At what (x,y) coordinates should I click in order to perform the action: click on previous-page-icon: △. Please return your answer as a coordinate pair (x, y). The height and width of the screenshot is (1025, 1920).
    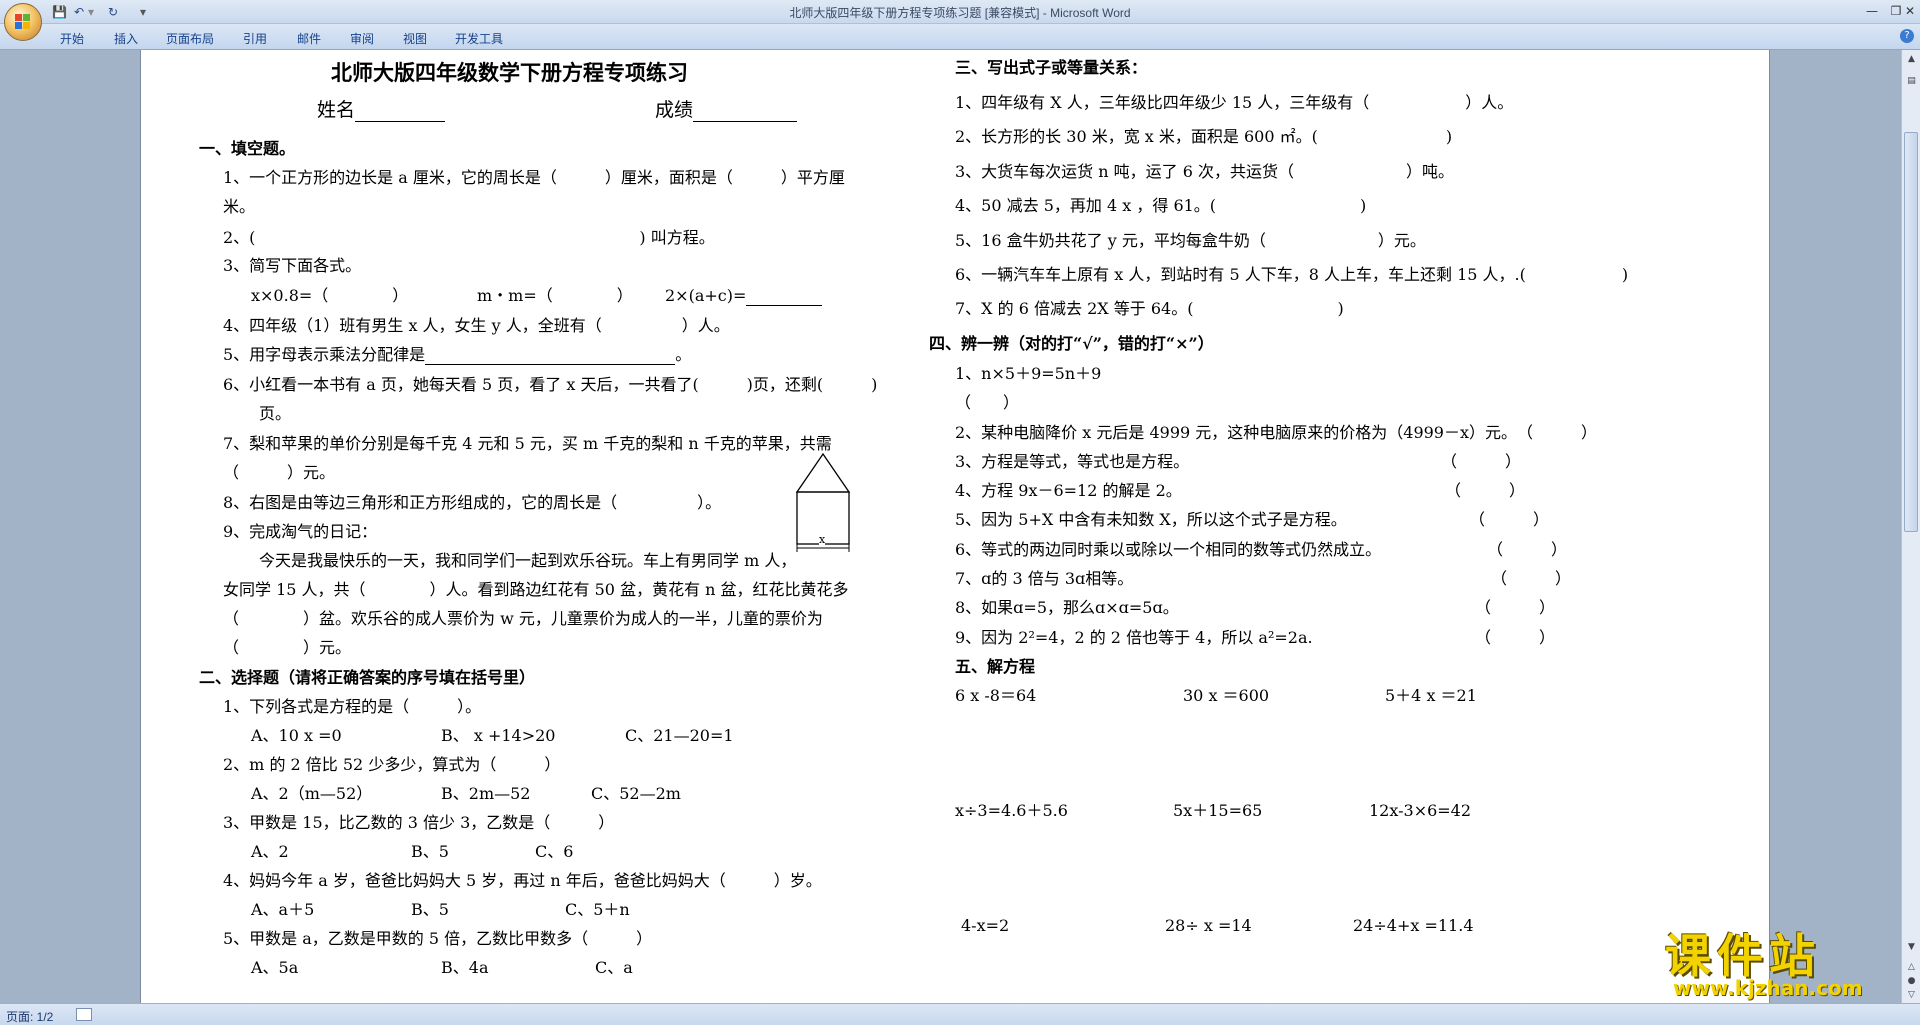
    Looking at the image, I should click on (1911, 967).